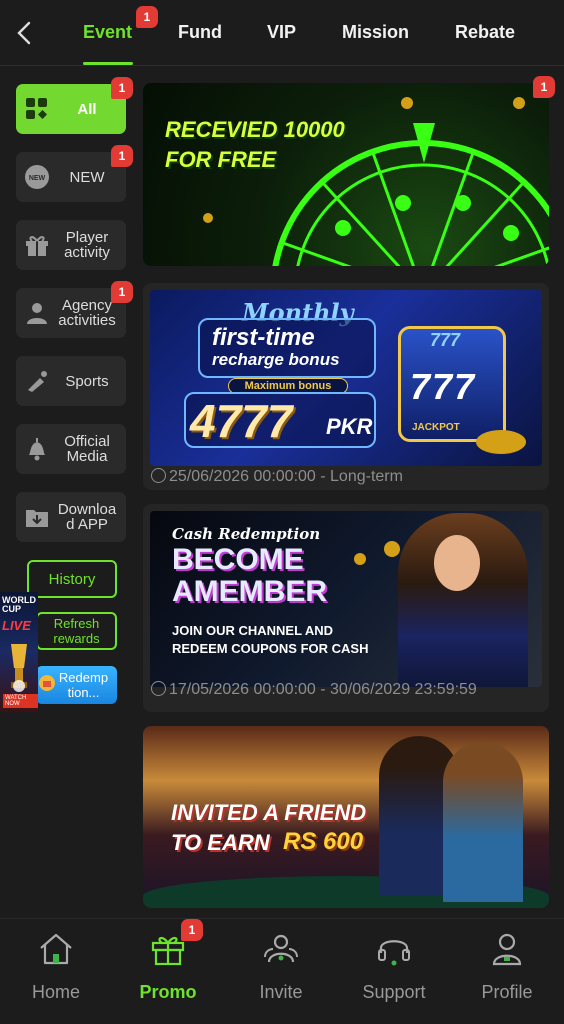 The height and width of the screenshot is (1024, 564). What do you see at coordinates (445, 340) in the screenshot?
I see `slot-top-reels: 777` at bounding box center [445, 340].